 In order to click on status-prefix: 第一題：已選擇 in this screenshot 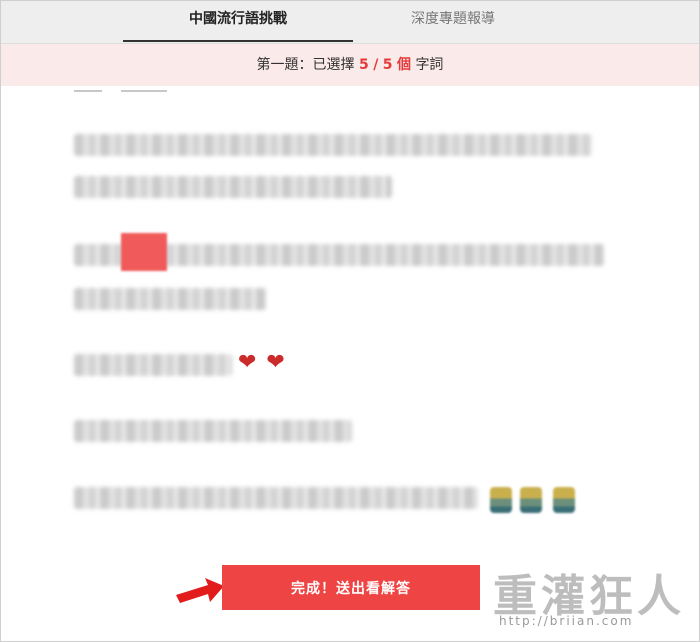, I will do `click(305, 65)`.